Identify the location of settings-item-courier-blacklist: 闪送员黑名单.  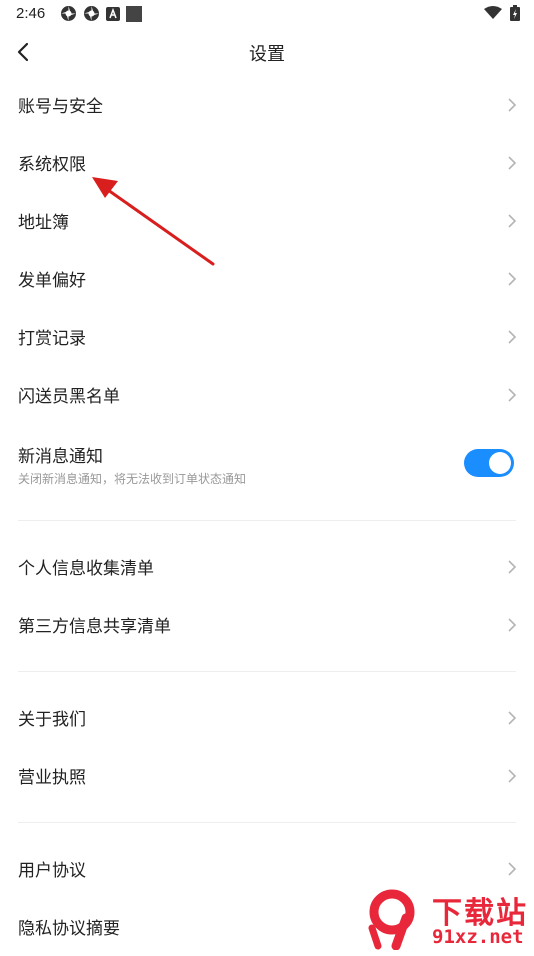
(267, 395).